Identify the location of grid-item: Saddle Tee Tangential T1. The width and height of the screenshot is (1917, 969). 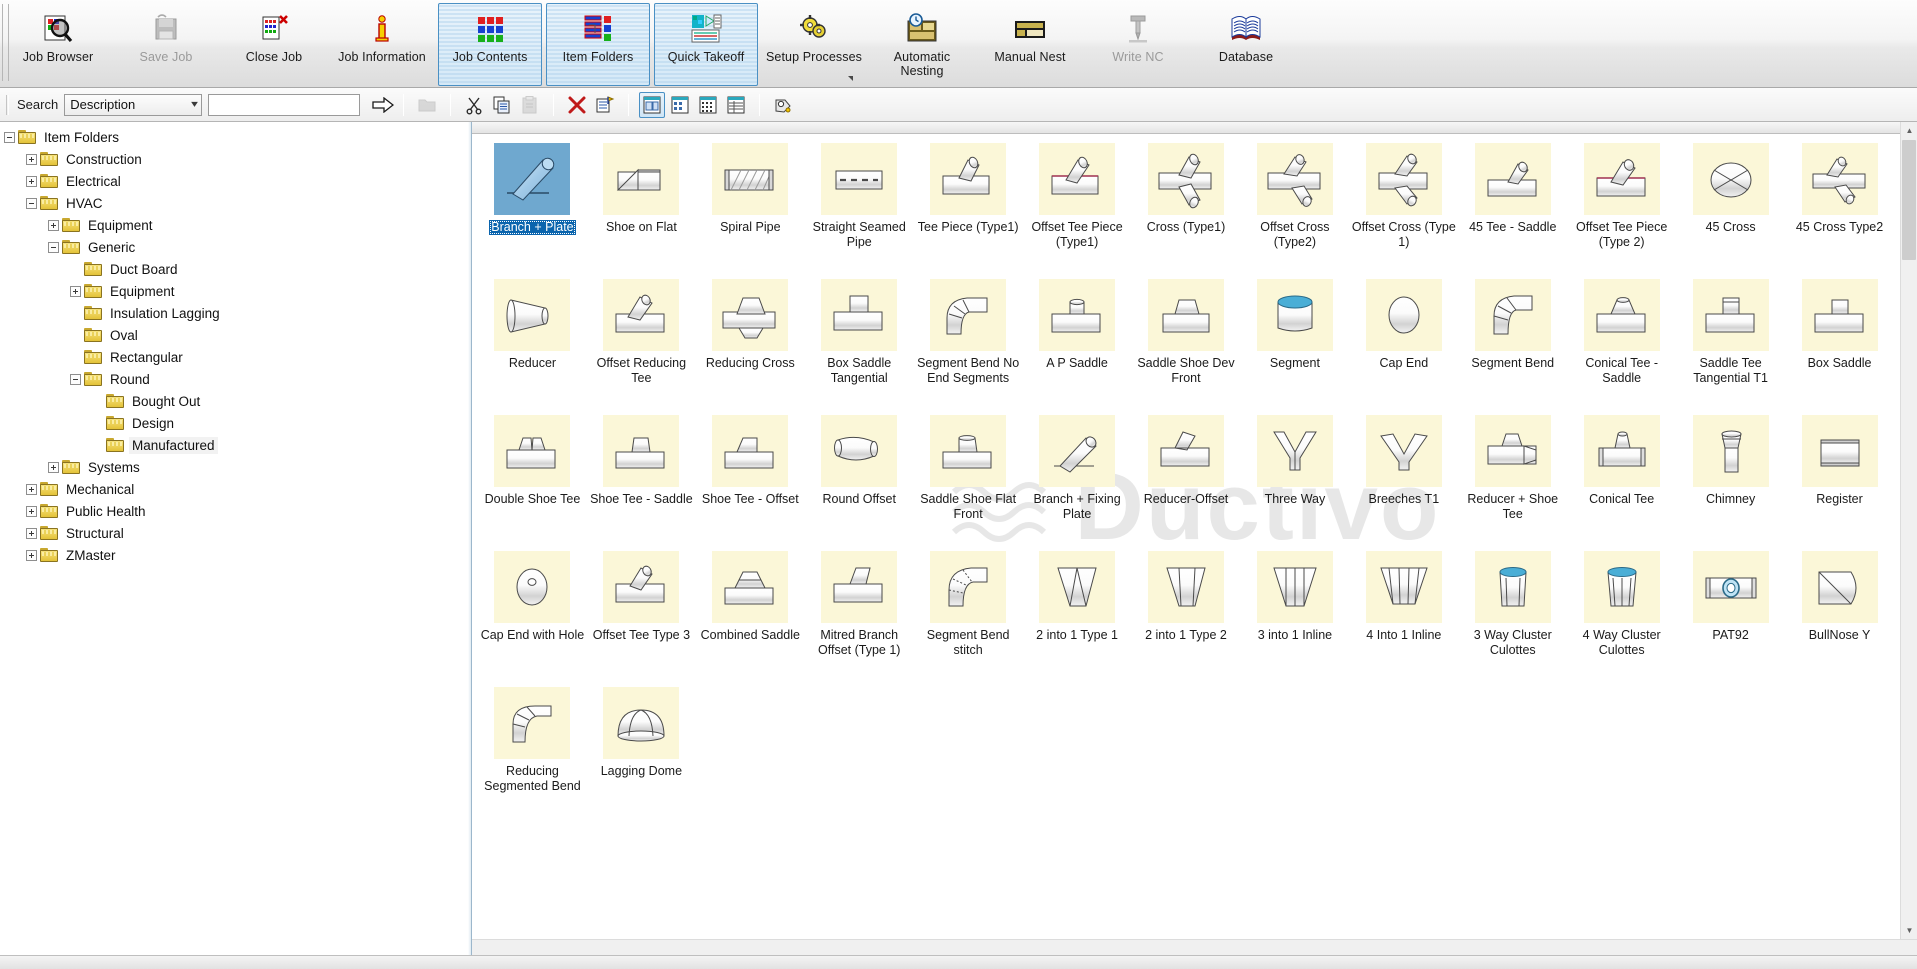
(1730, 343).